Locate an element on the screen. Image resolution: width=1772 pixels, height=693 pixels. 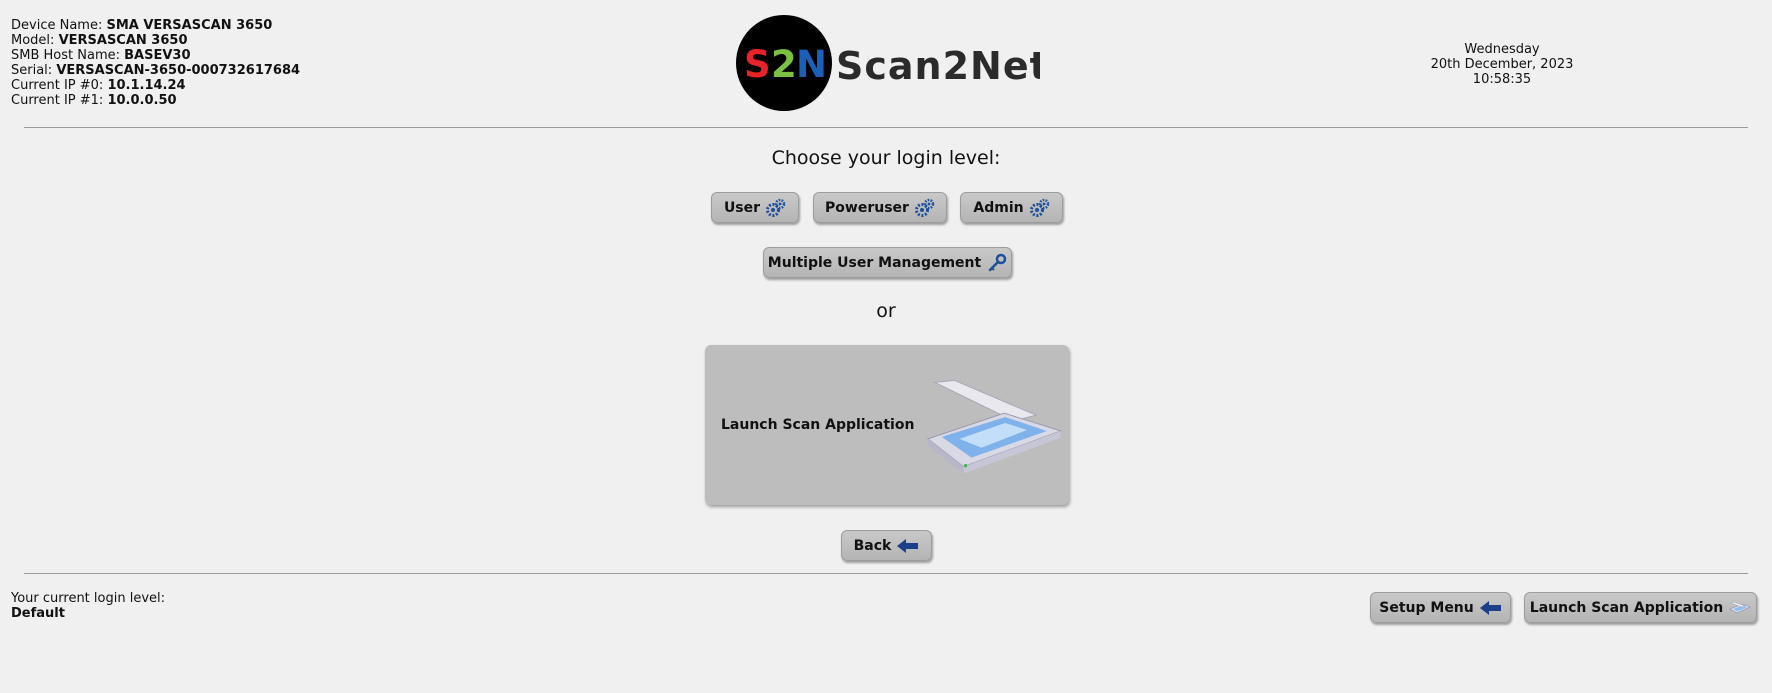
scan2net-logo-graphic: S 2 N Scan2Net is located at coordinates (892, 63).